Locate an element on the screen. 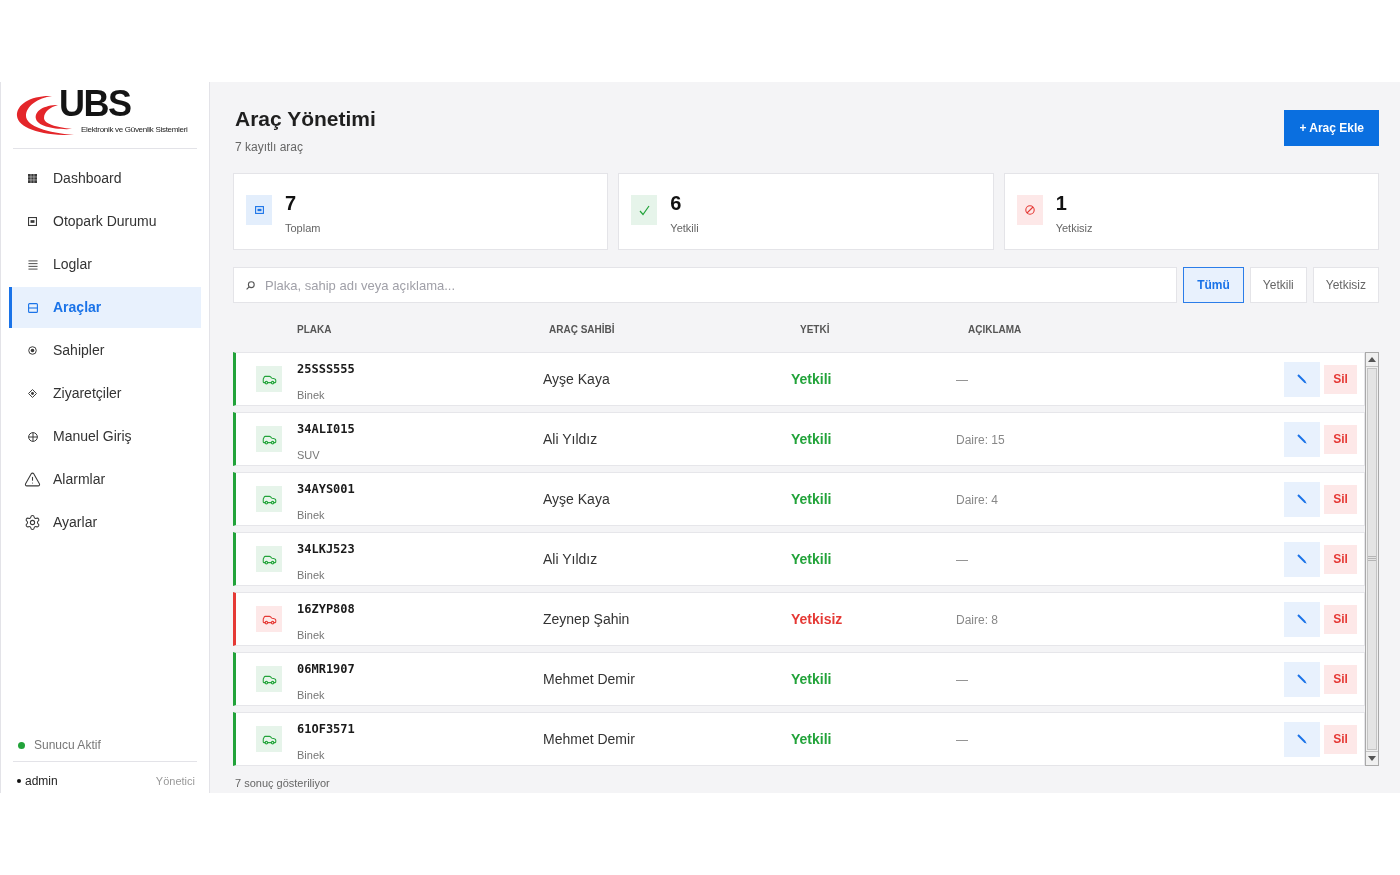 The width and height of the screenshot is (1400, 875). grid-icon is located at coordinates (32, 178).